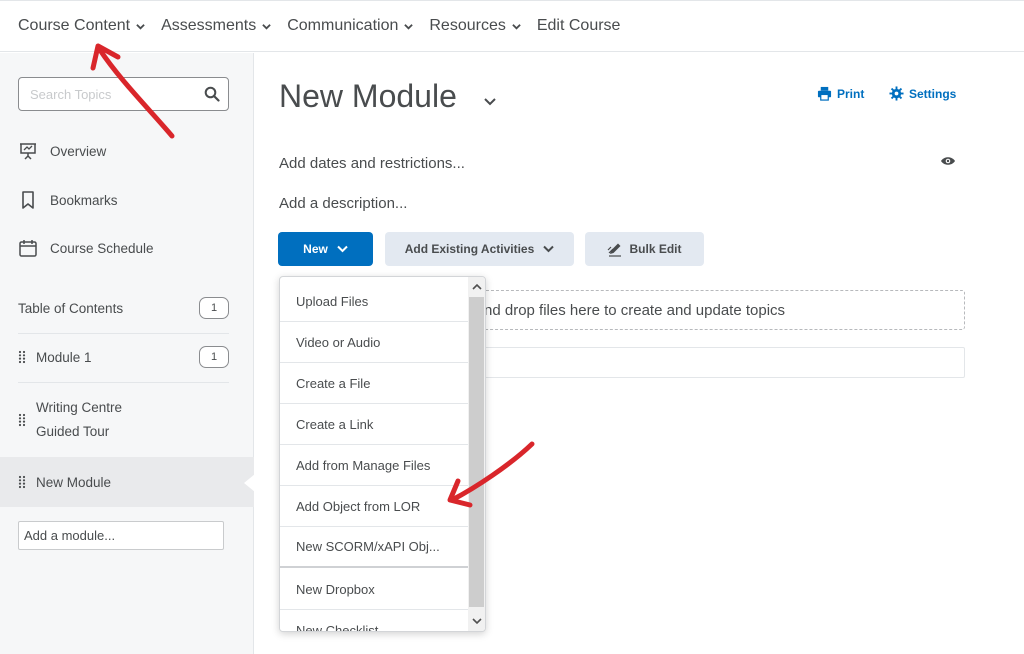 The width and height of the screenshot is (1024, 654). Describe the element at coordinates (851, 93) in the screenshot. I see `print-label: Print` at that location.